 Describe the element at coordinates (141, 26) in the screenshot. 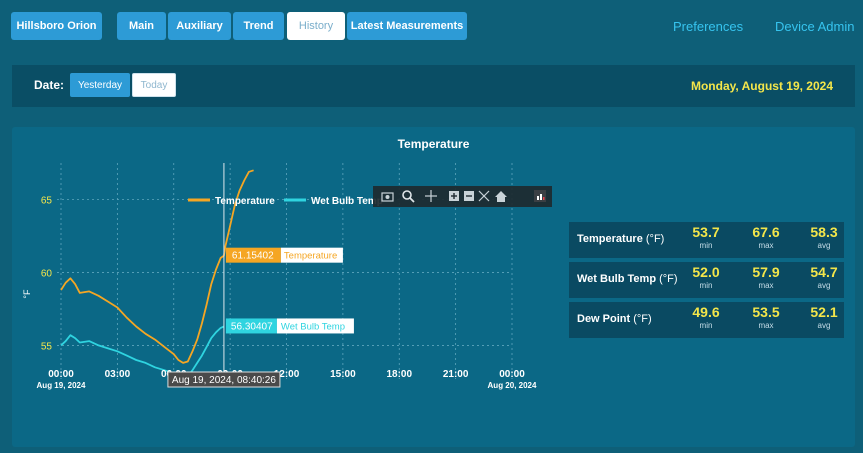

I see `tab-main: Main` at that location.